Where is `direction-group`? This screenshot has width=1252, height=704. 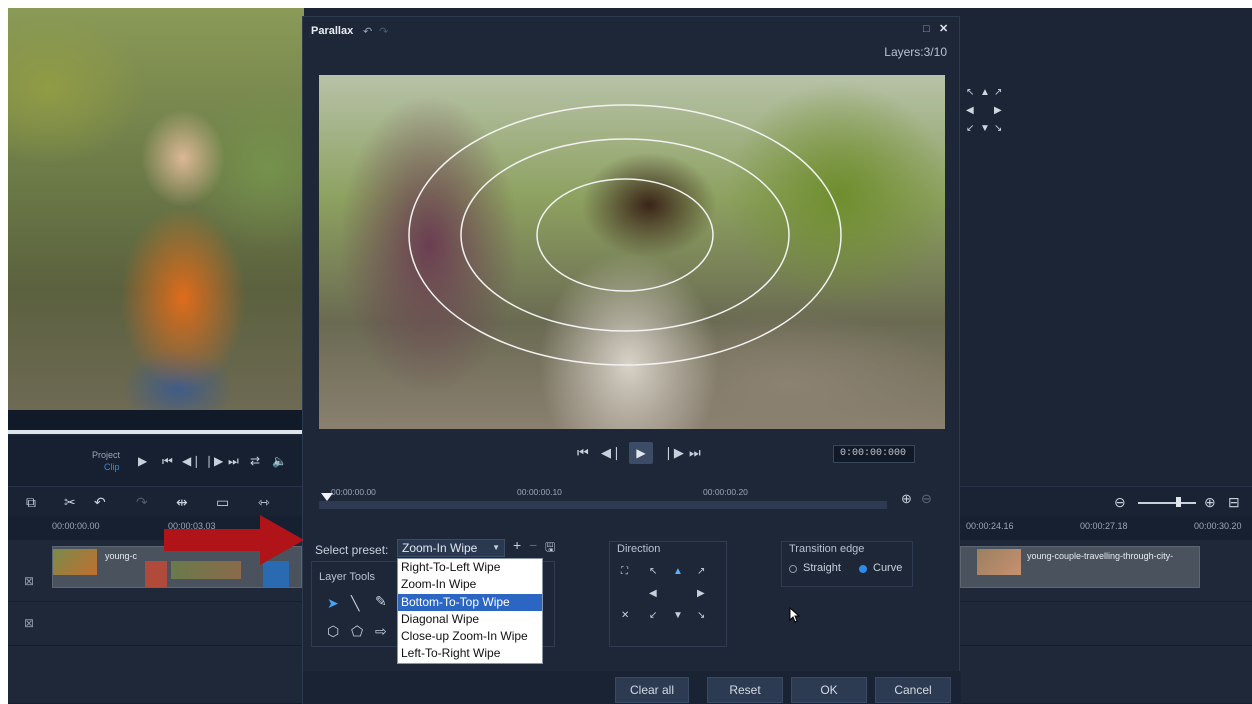 direction-group is located at coordinates (668, 594).